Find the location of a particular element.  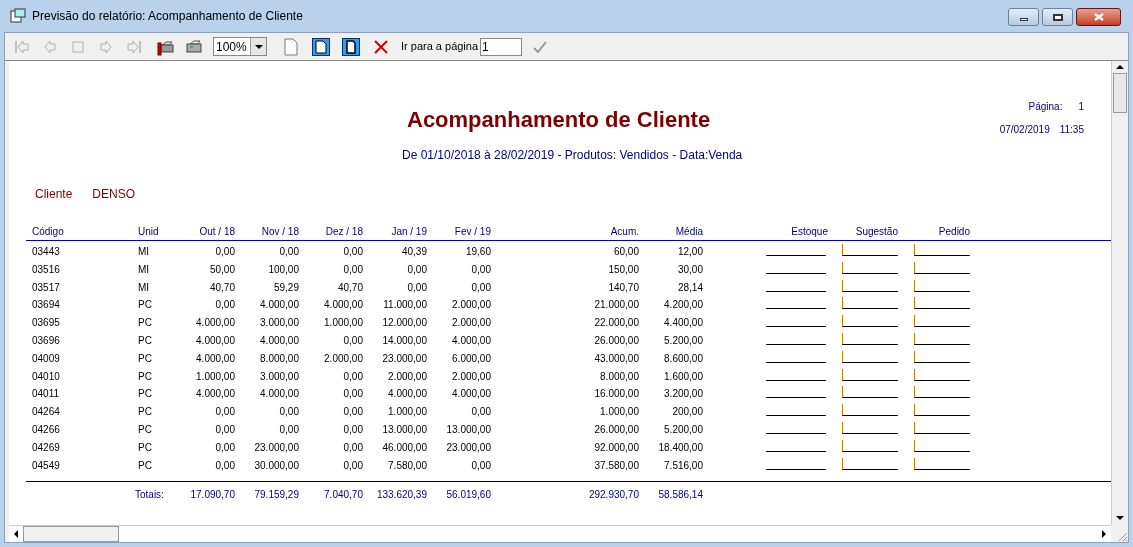

table-cell-text: 37.580,00 is located at coordinates (616, 465).